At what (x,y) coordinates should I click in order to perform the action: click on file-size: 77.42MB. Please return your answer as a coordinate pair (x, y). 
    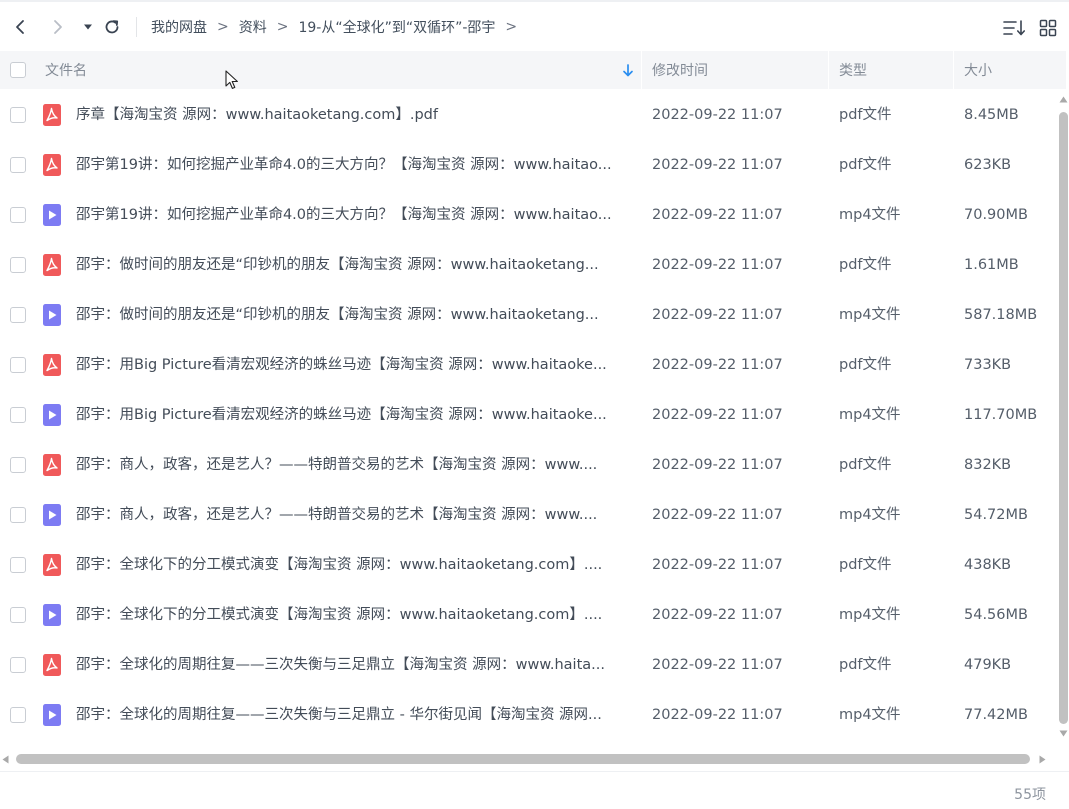
    Looking at the image, I should click on (996, 715).